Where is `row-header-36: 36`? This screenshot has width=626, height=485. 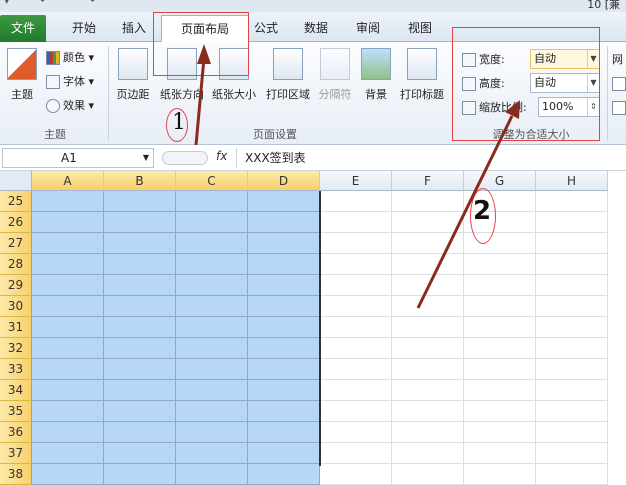
row-header-36: 36 is located at coordinates (16, 432).